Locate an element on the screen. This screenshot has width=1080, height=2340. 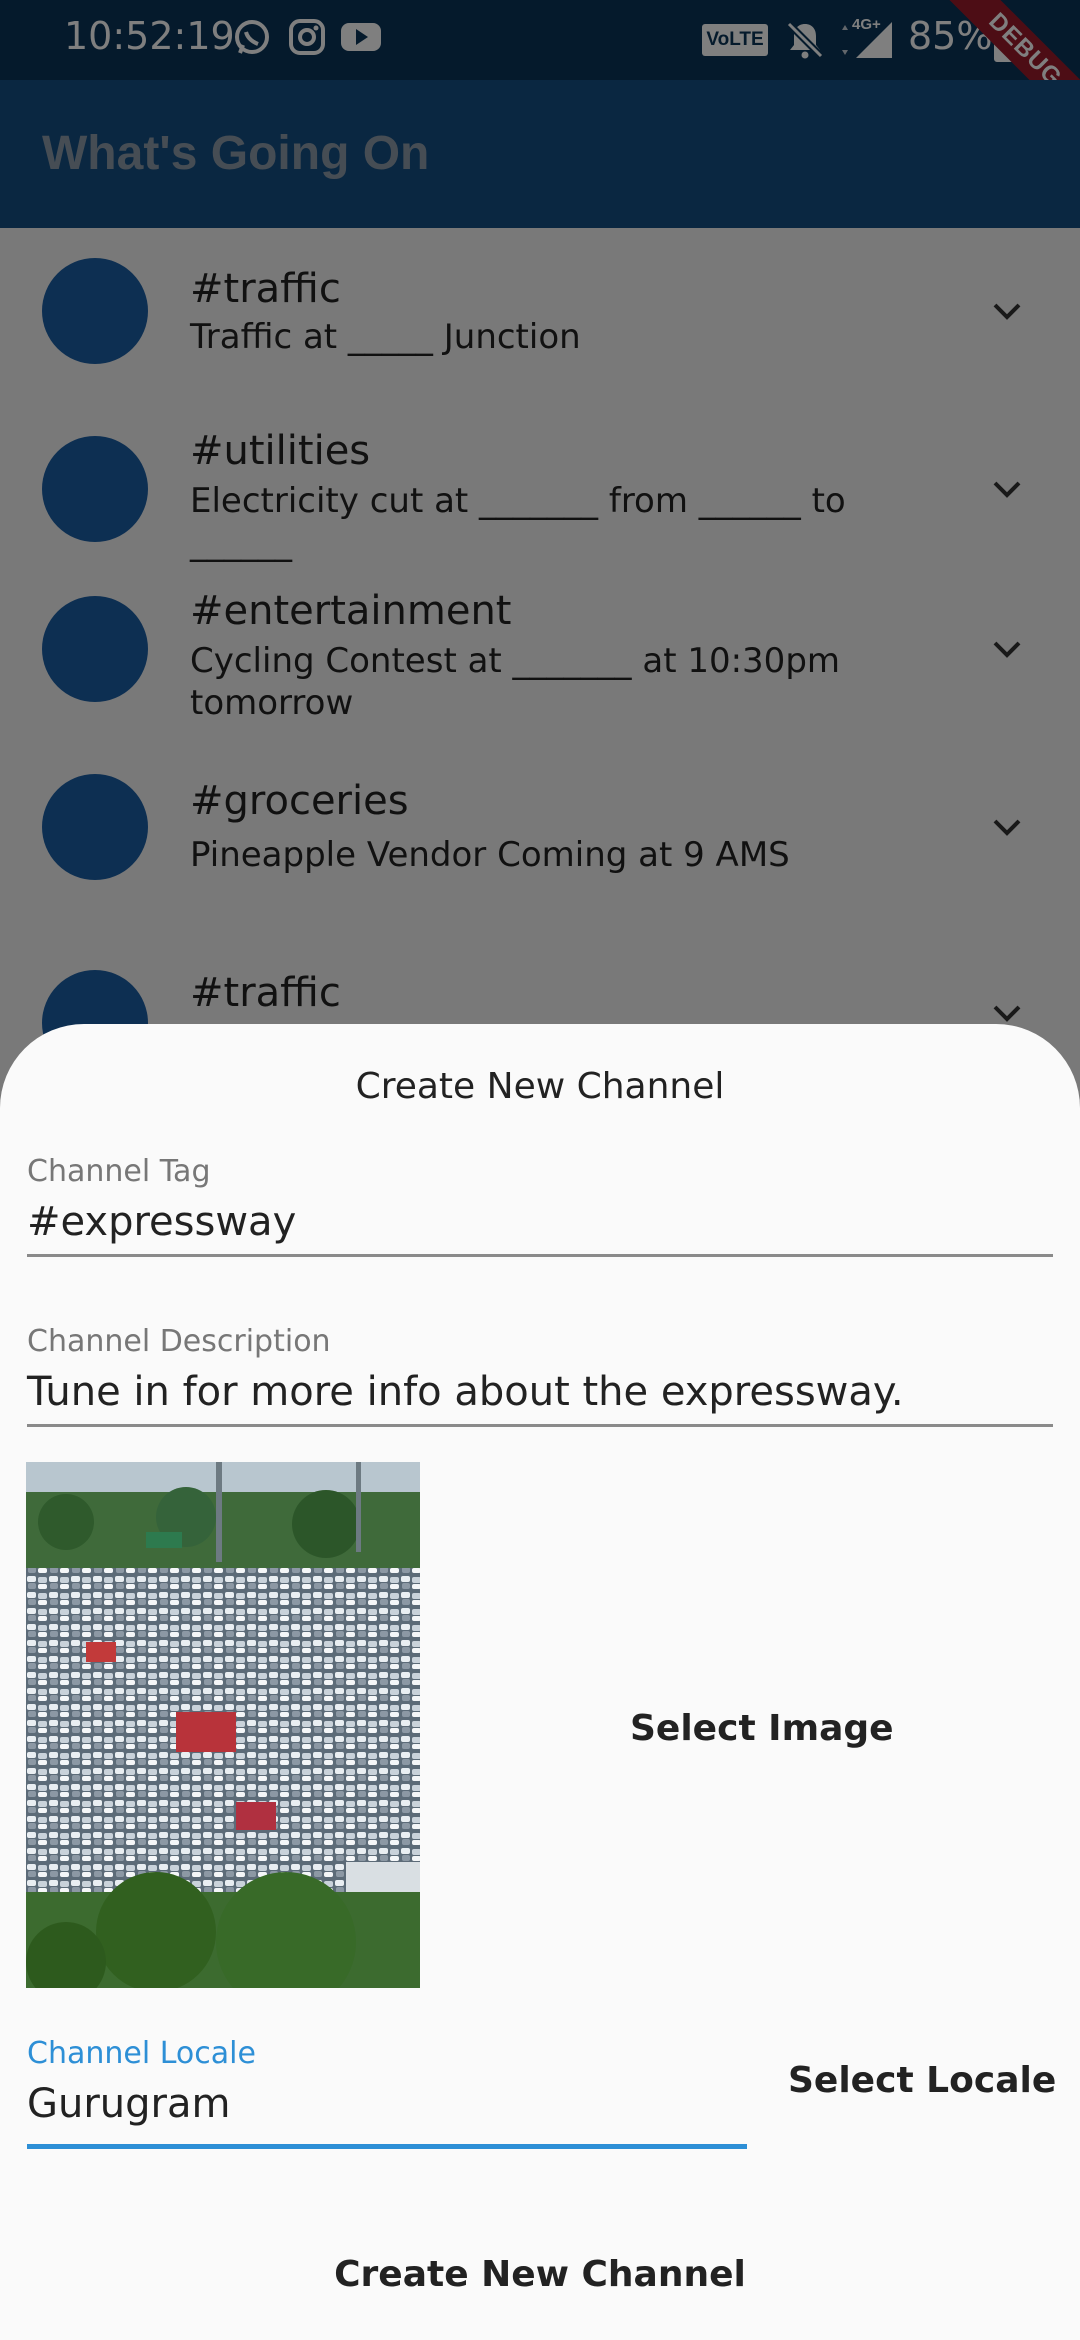
channel-image-preview is located at coordinates (223, 1725).